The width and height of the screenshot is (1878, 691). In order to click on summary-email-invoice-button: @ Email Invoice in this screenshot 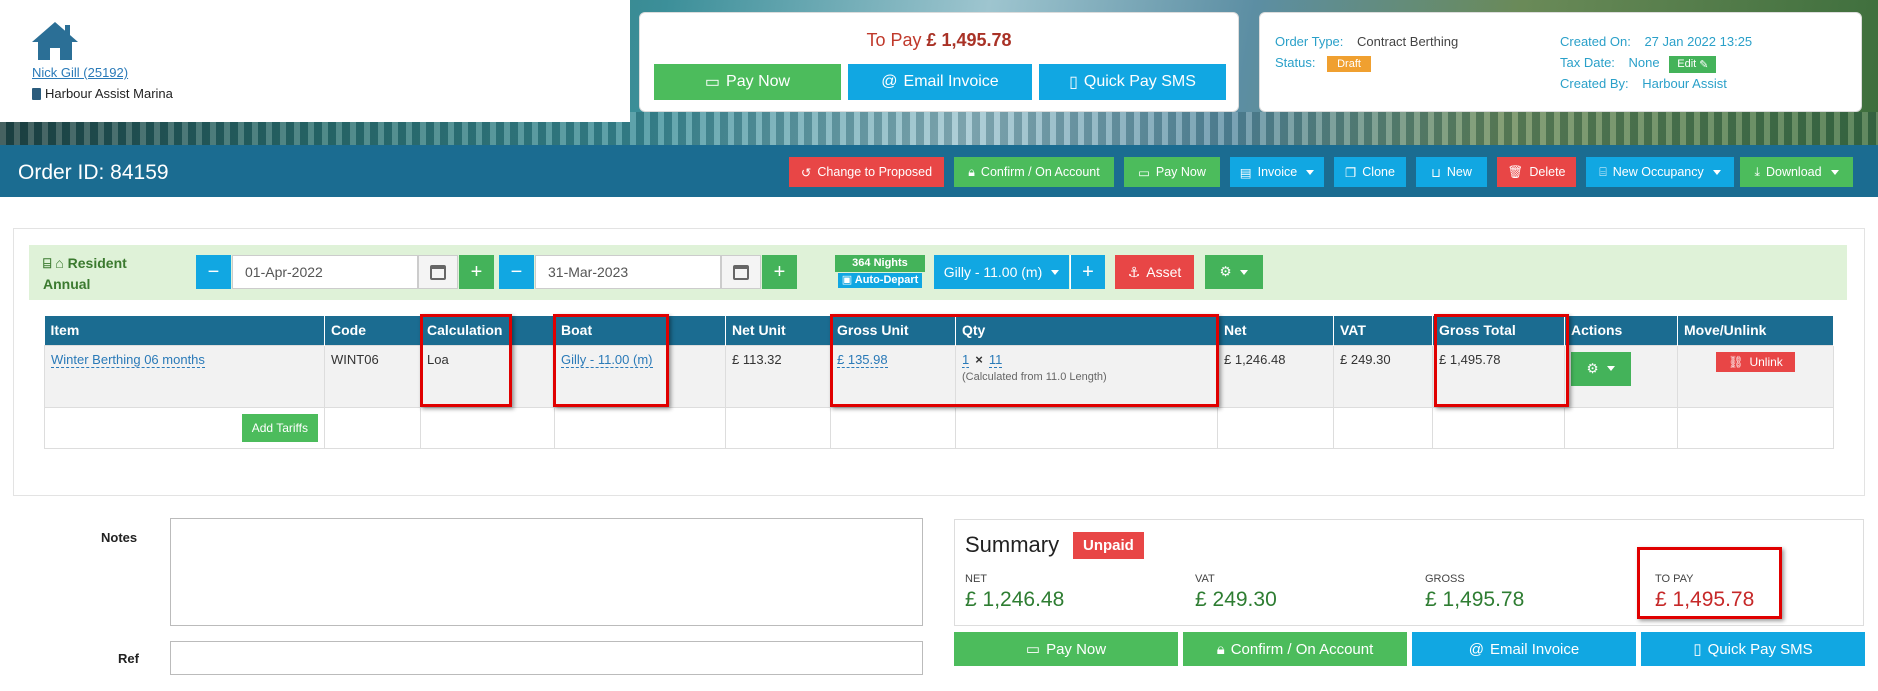, I will do `click(1524, 649)`.